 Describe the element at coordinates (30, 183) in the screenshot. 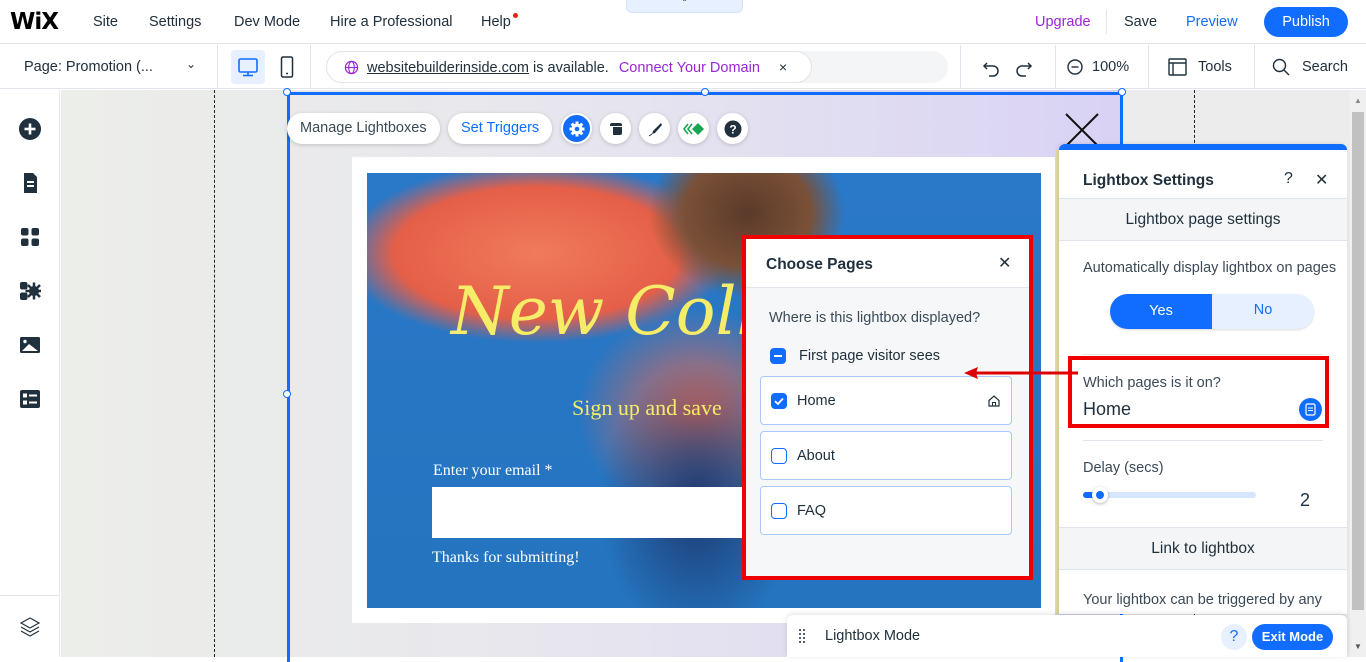

I see `pages-icon` at that location.